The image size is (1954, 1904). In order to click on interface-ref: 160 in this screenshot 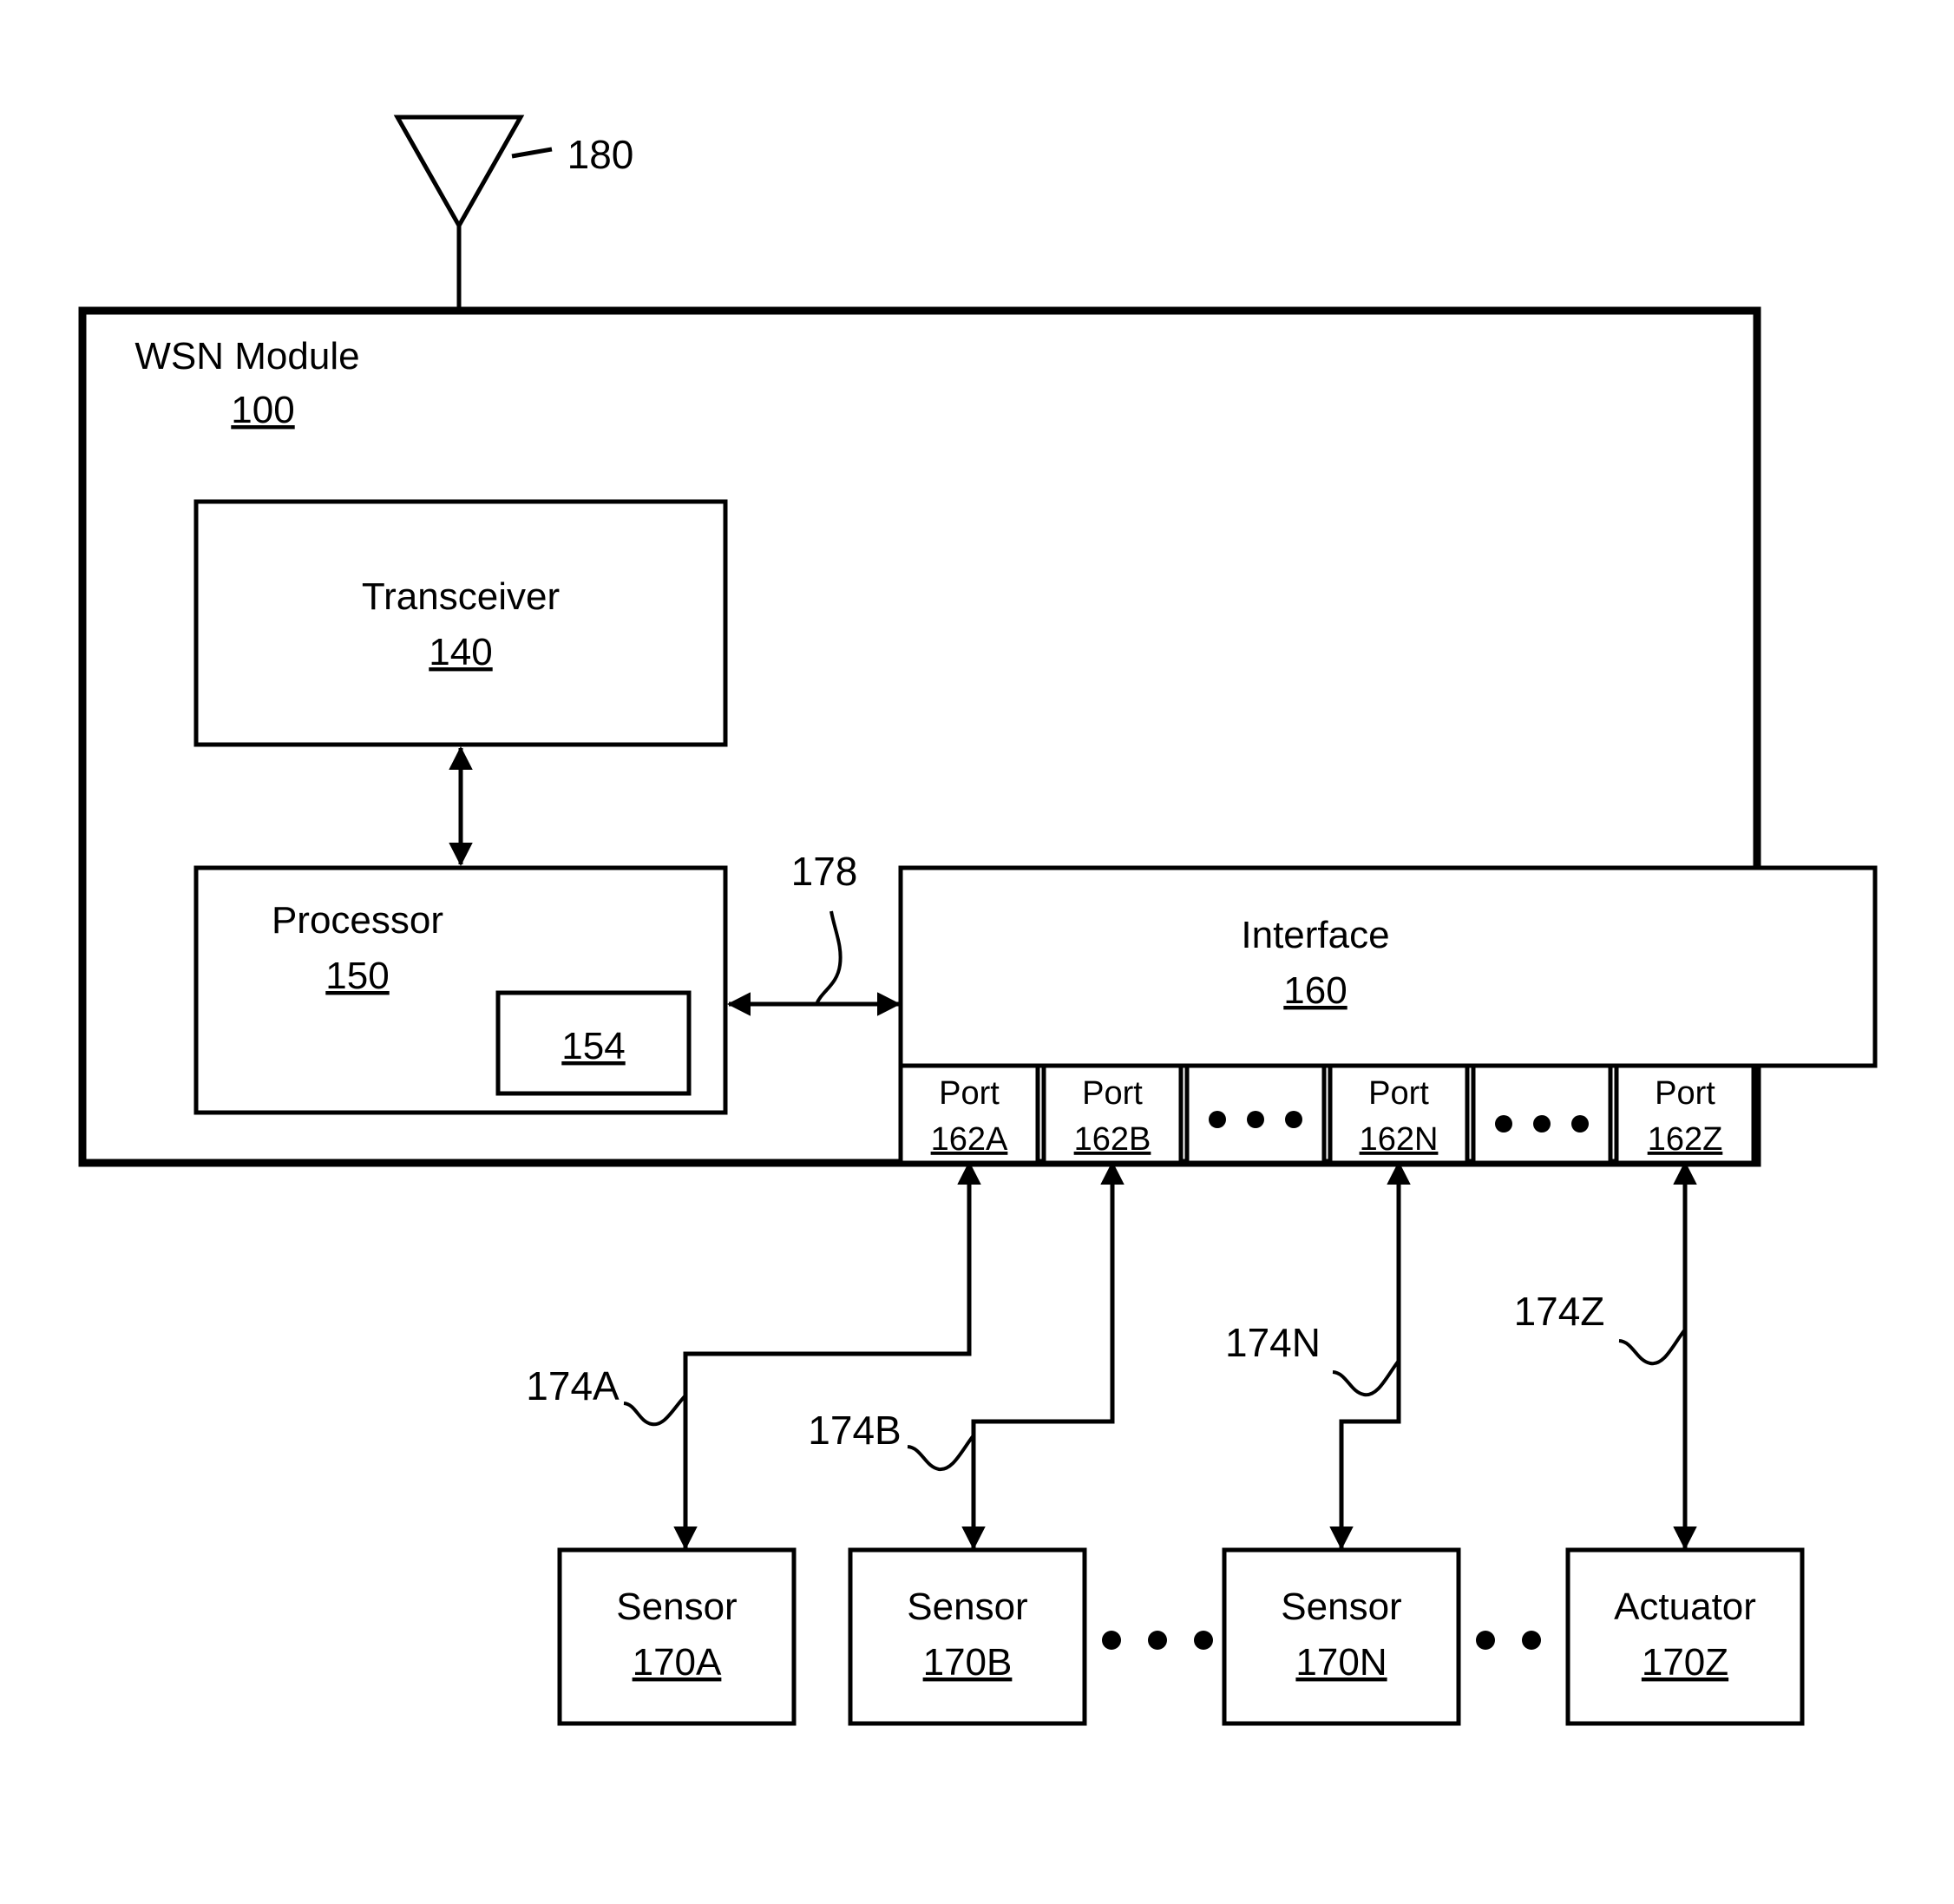, I will do `click(1315, 990)`.